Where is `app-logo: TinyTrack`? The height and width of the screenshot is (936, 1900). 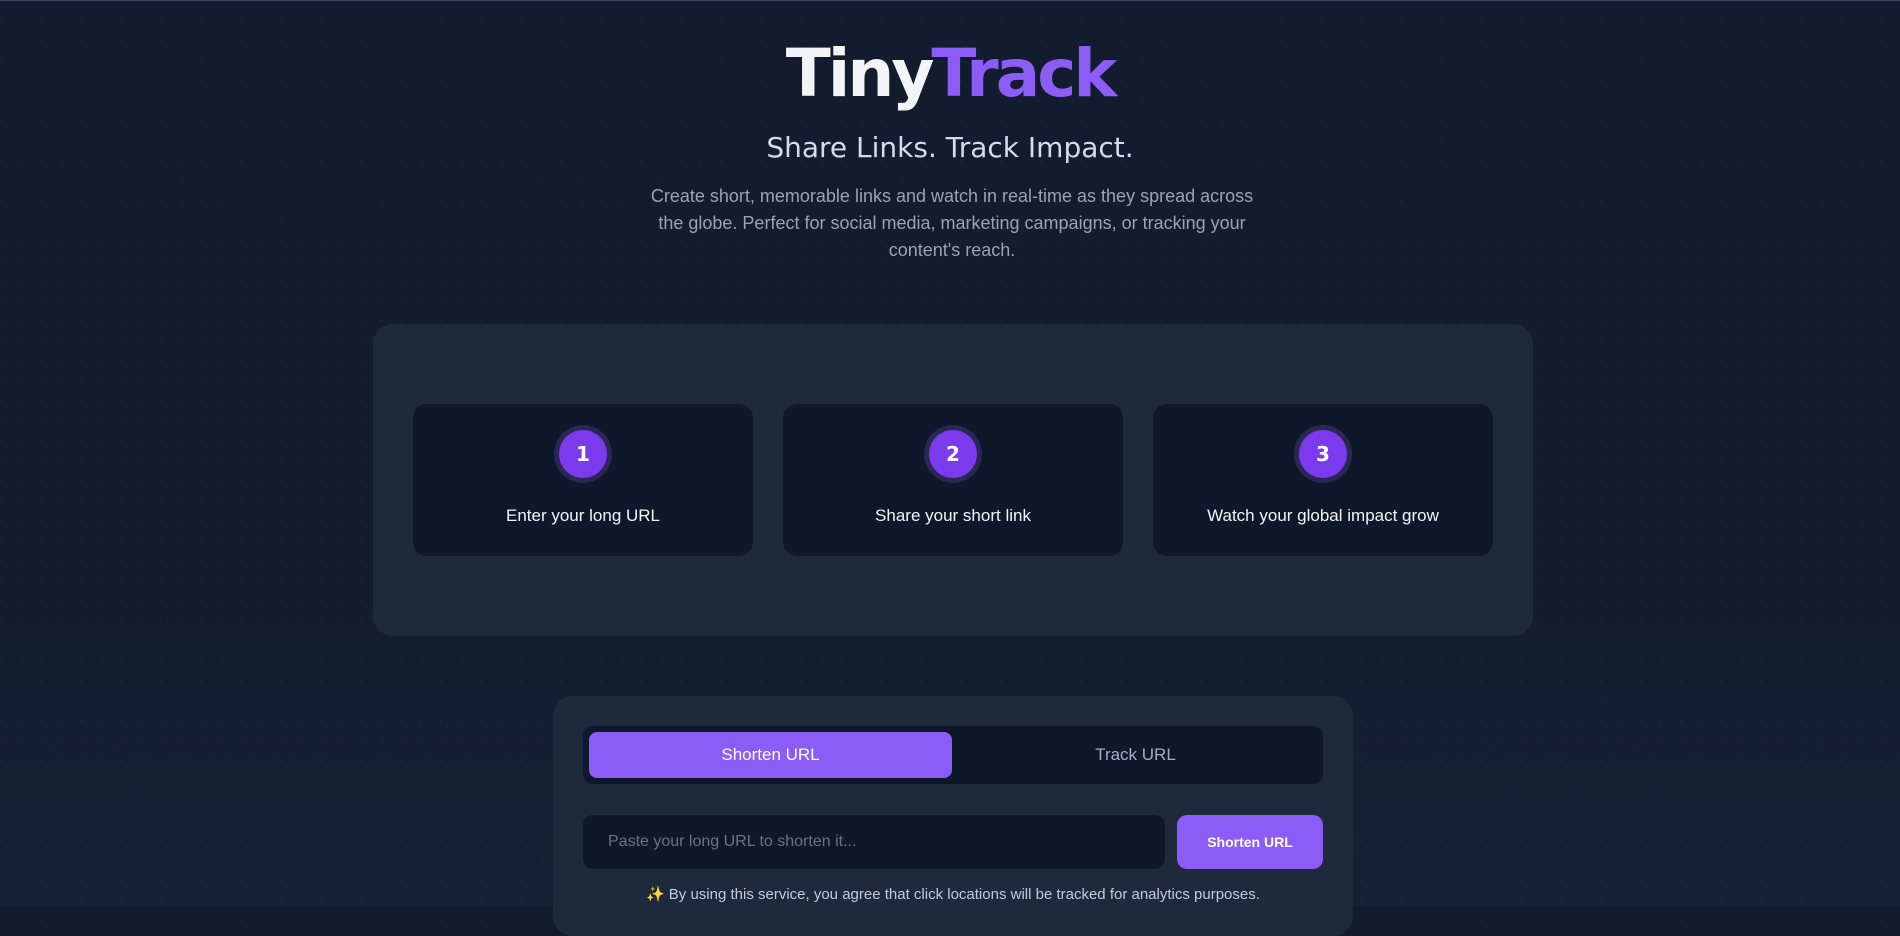 app-logo: TinyTrack is located at coordinates (950, 74).